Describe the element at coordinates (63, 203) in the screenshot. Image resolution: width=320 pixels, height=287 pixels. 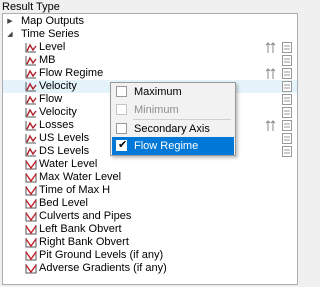
I see `tree-item-label: Bed Level` at that location.